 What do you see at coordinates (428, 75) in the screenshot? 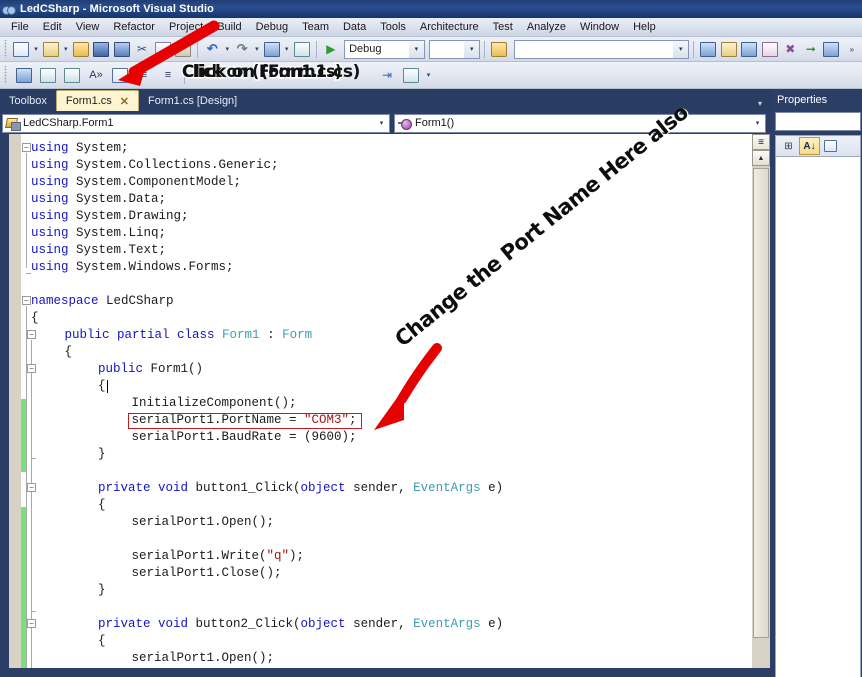
I see `text-editor-overflow-icon: ▾` at bounding box center [428, 75].